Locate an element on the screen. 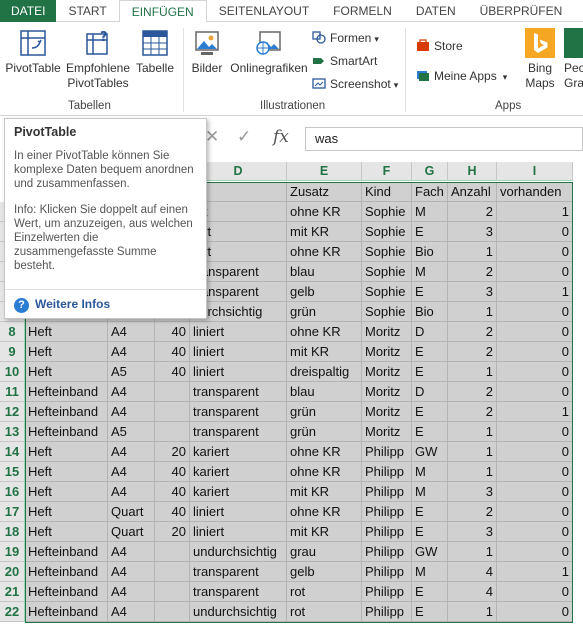  row-header: 18 is located at coordinates (12, 532).